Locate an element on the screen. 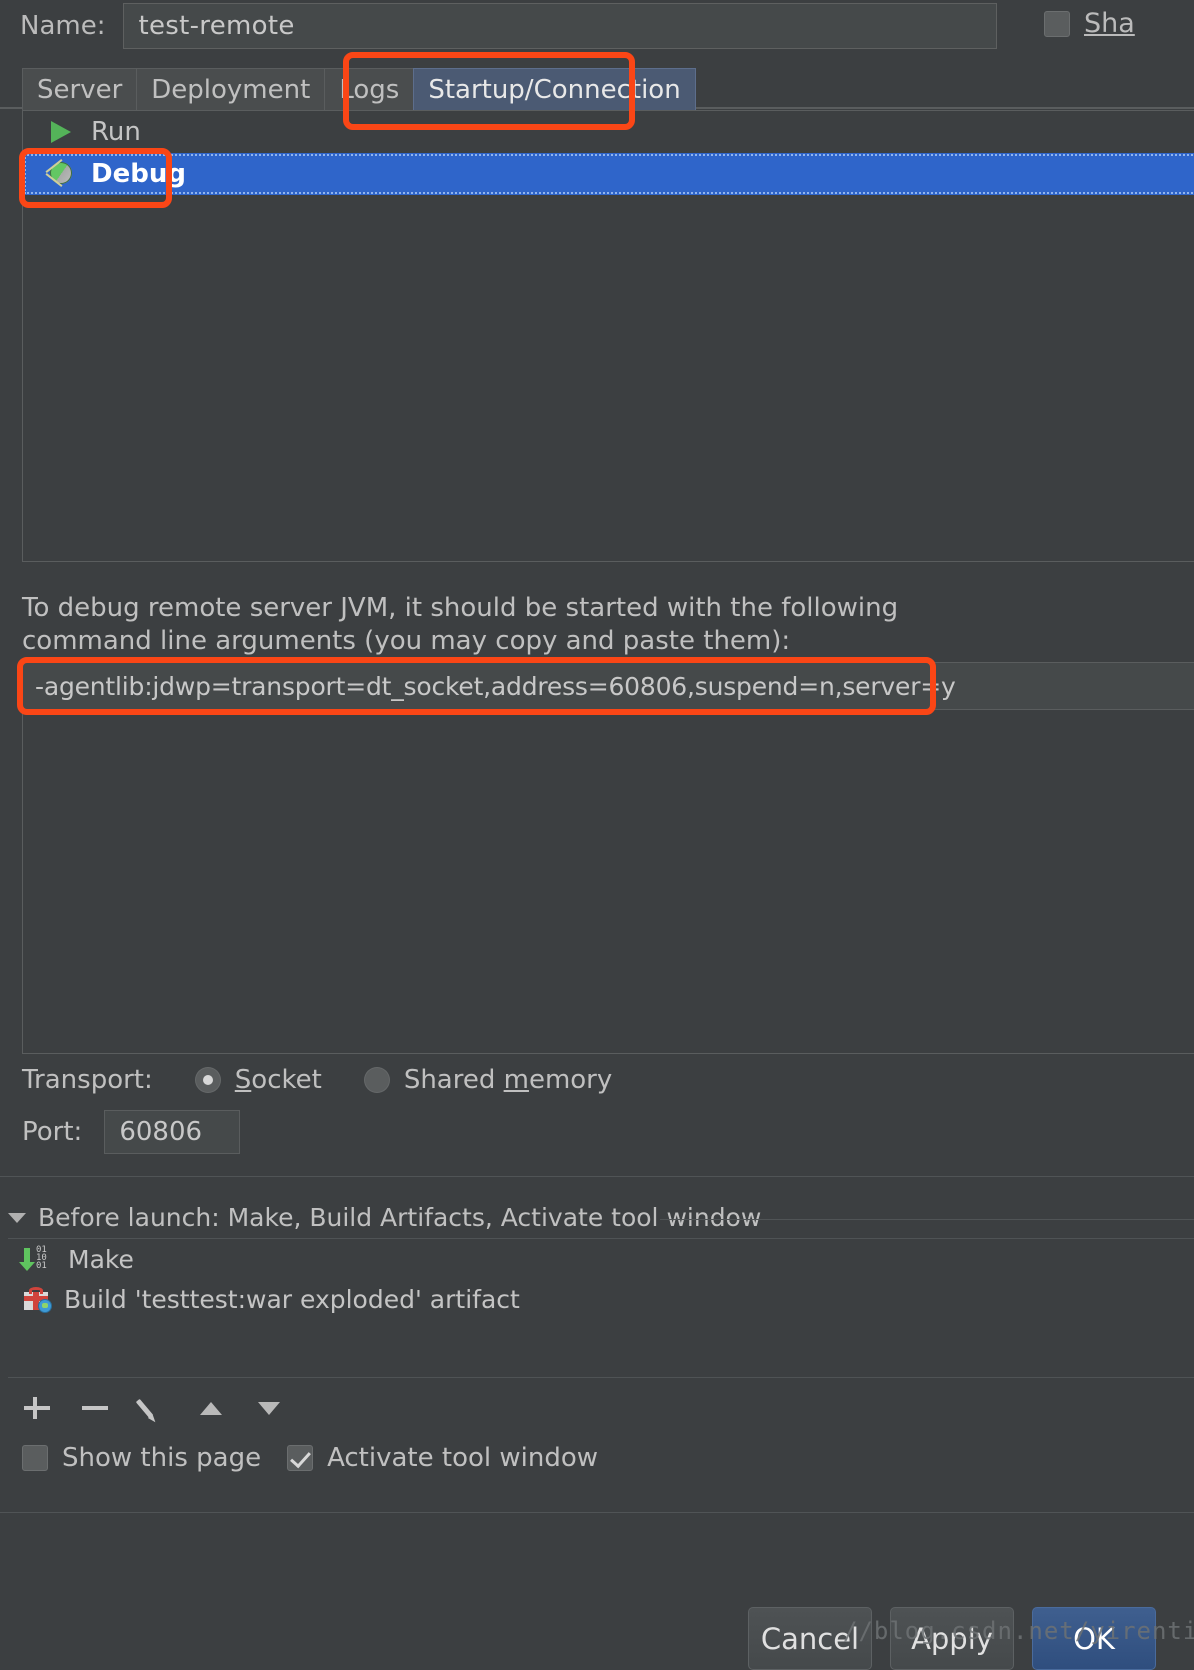  share-checkbox-row: Sha is located at coordinates (1089, 23).